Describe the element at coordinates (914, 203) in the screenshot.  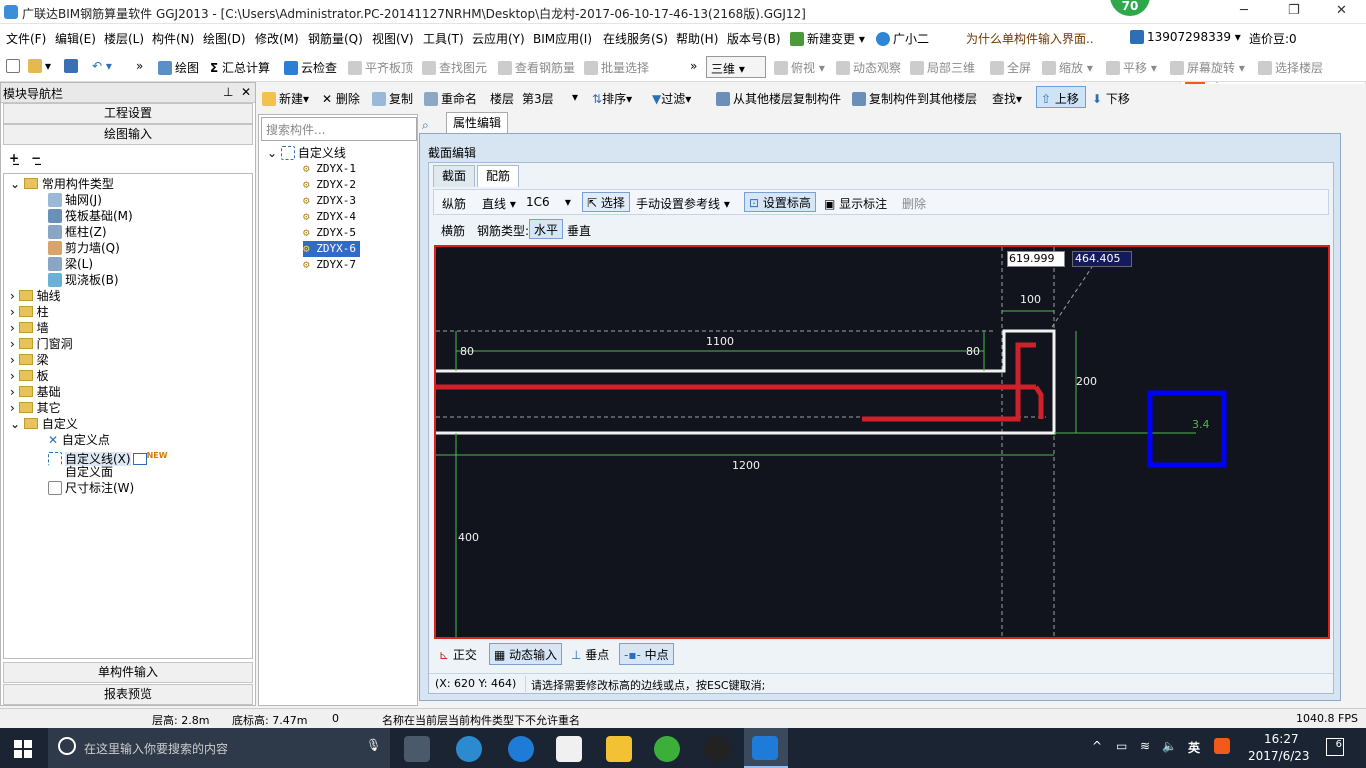
I see `delete-rebar-button: 删除` at that location.